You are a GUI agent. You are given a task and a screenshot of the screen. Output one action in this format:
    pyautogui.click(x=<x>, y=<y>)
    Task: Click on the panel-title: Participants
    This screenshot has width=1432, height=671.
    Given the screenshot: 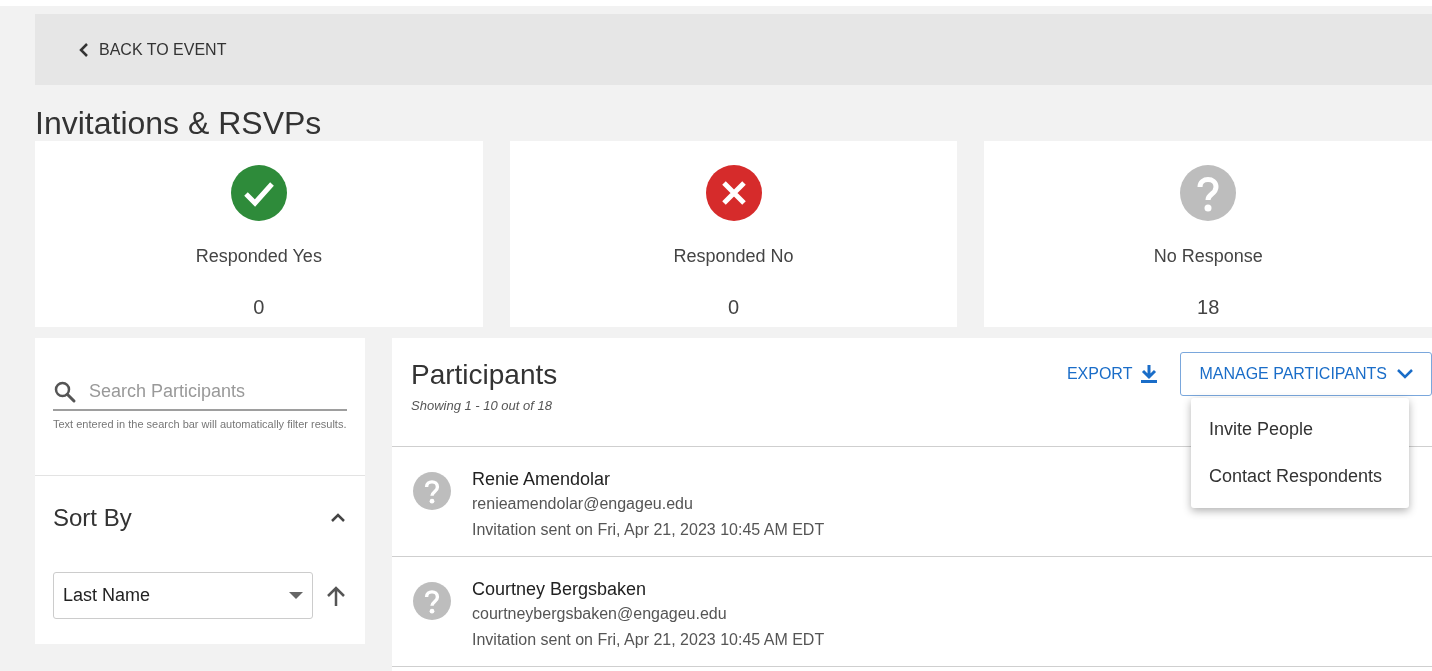 What is the action you would take?
    pyautogui.click(x=484, y=375)
    